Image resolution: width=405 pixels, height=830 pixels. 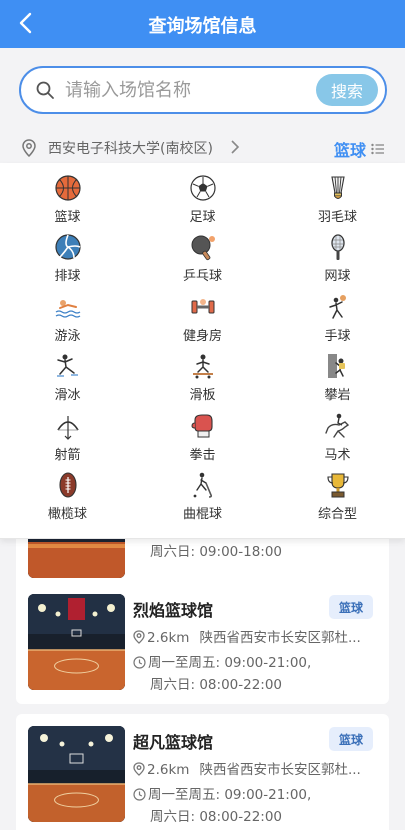 I want to click on bow-arrow-icon, so click(x=67, y=427).